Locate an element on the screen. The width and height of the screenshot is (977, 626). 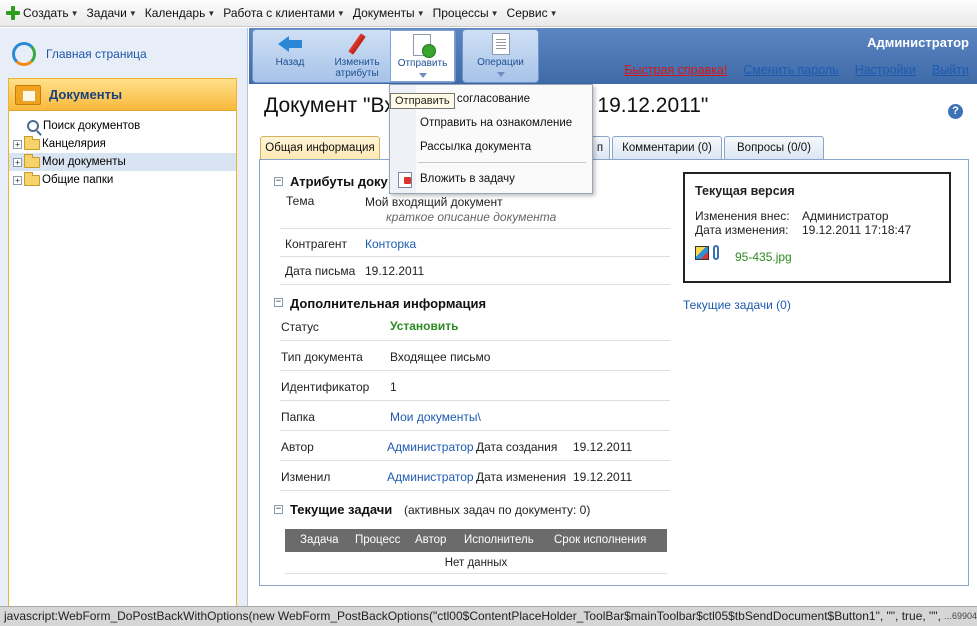
tree-item-shared-folders: + Общие папки is located at coordinates (122, 180).